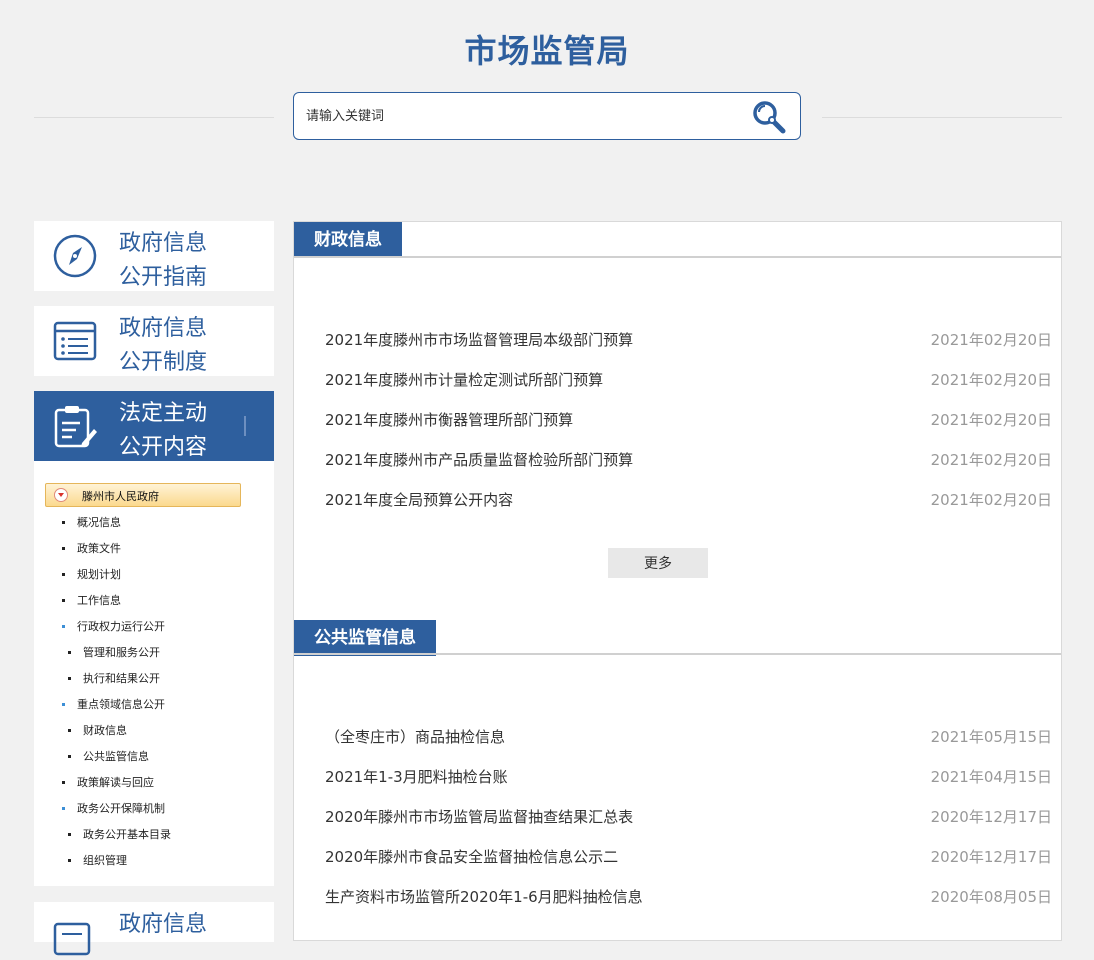 The height and width of the screenshot is (960, 1094). What do you see at coordinates (245, 426) in the screenshot?
I see `active-indicator` at bounding box center [245, 426].